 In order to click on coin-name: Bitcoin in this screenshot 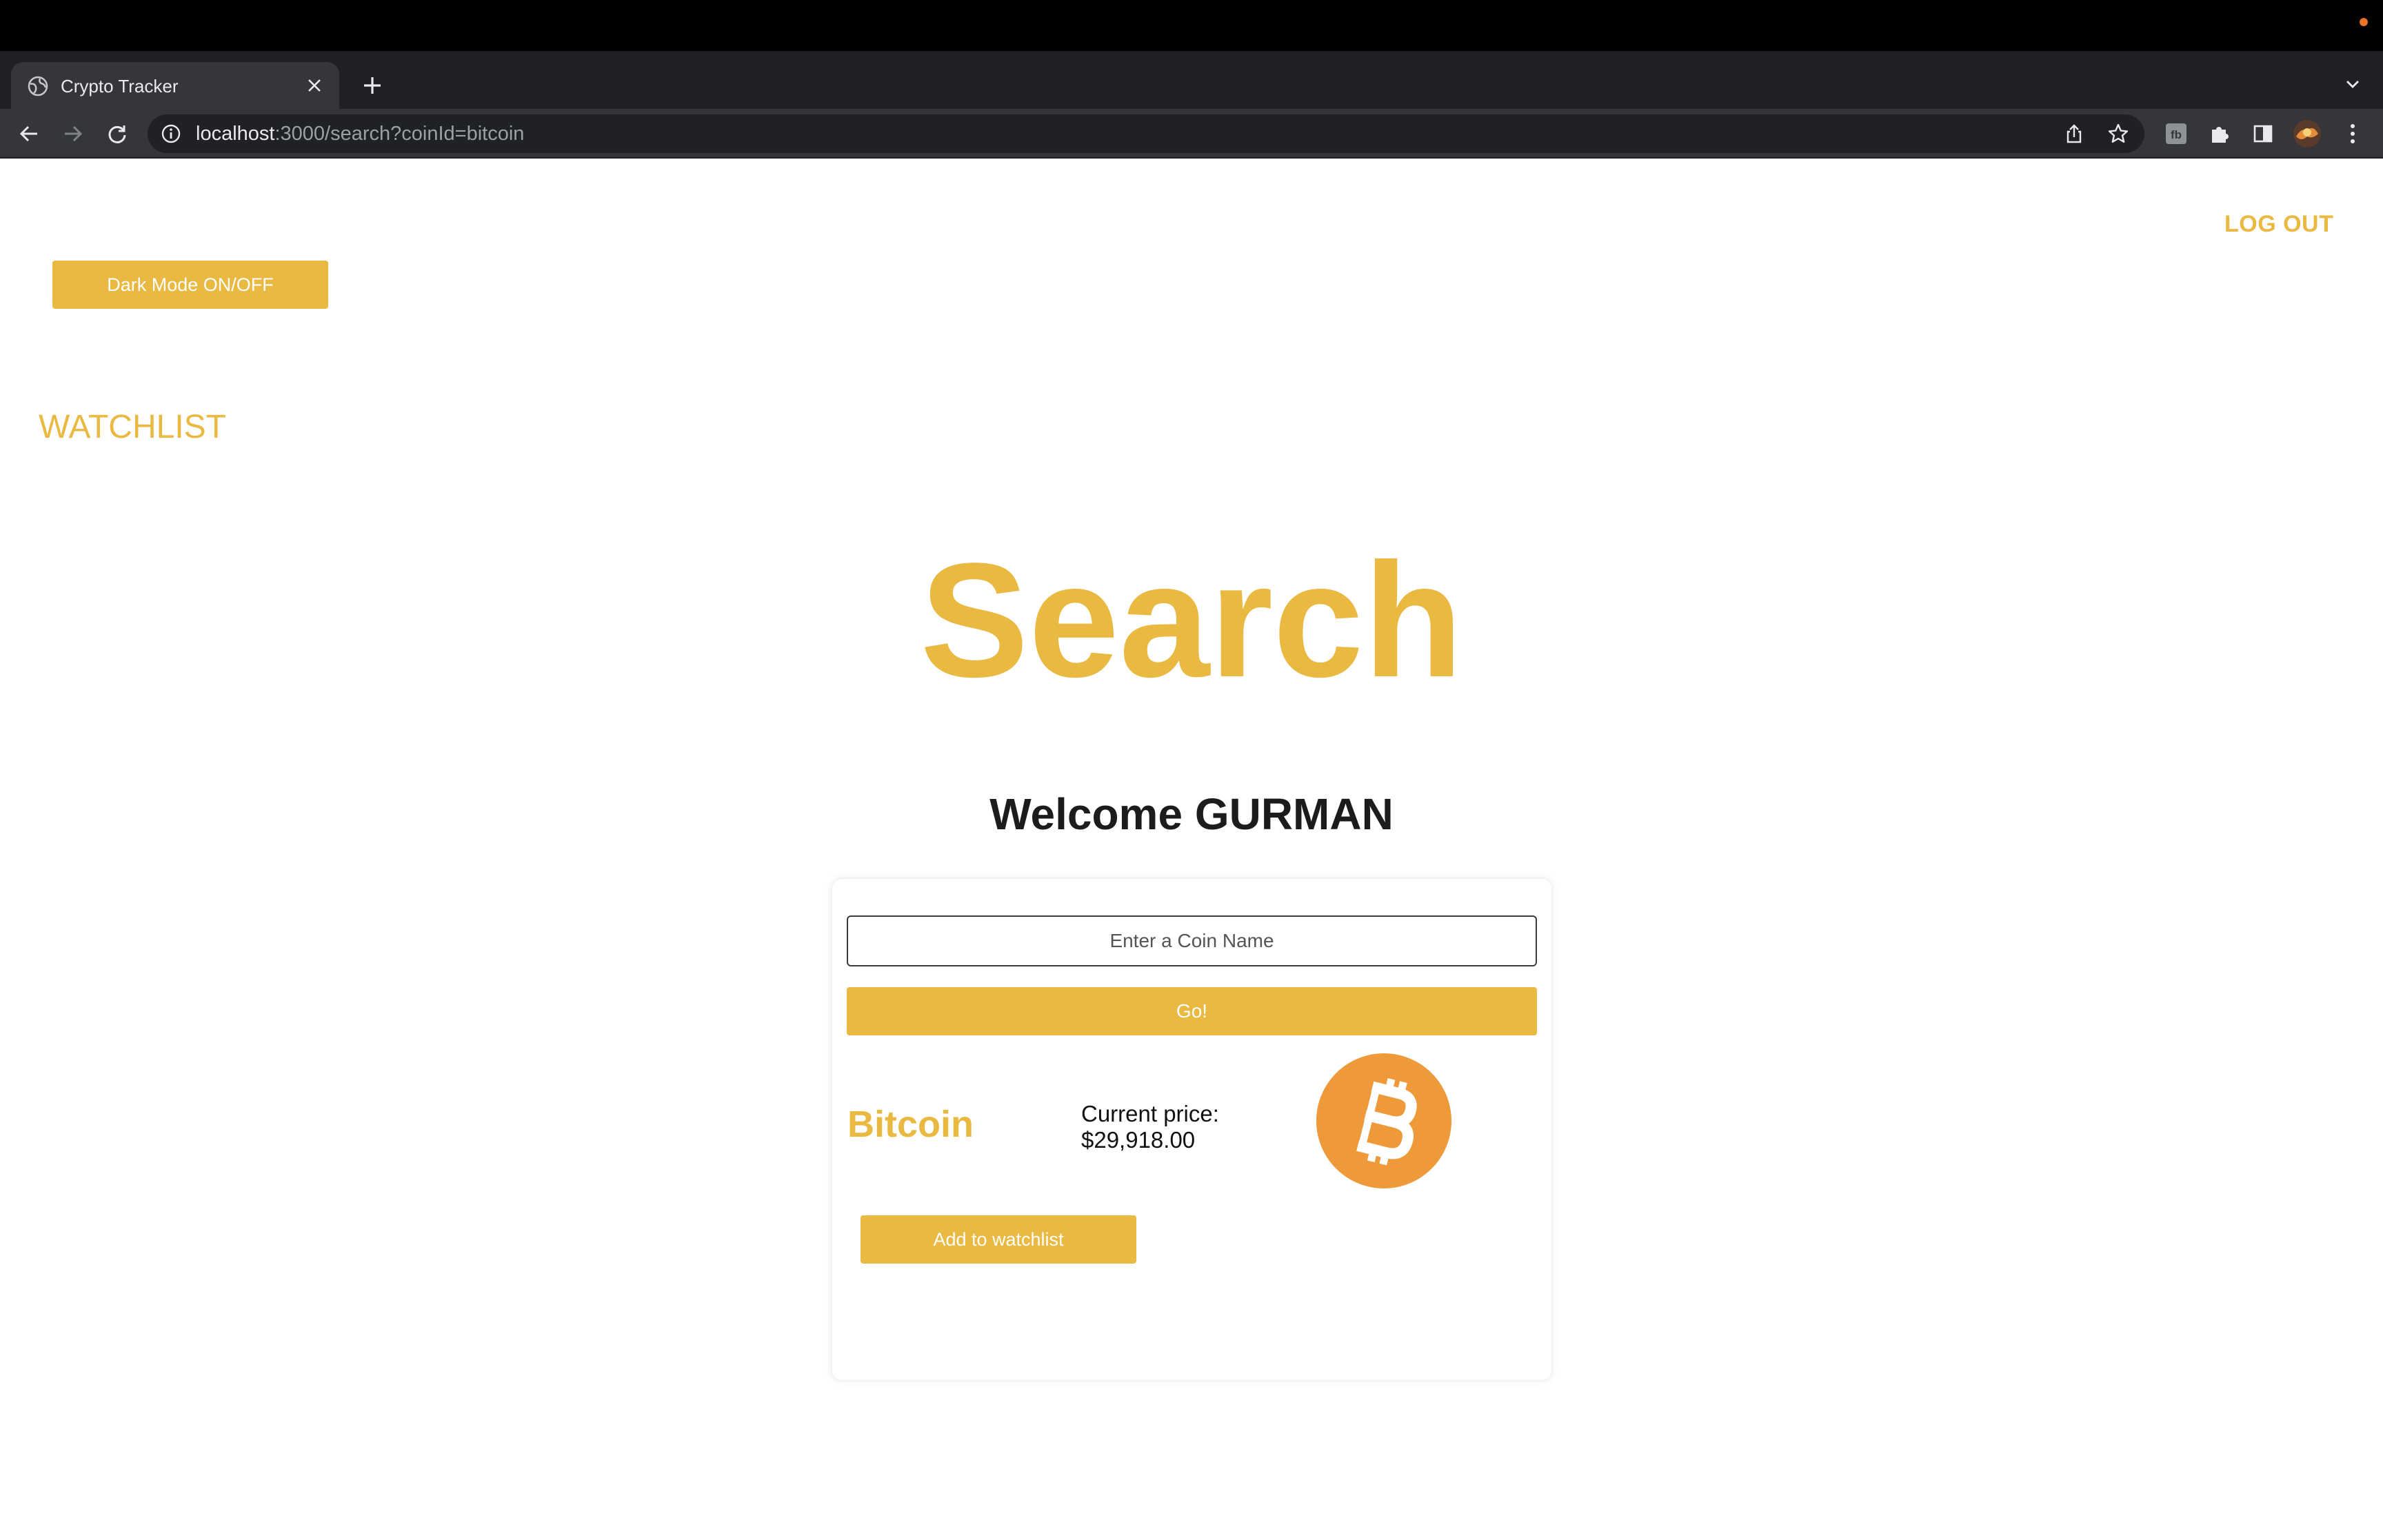, I will do `click(910, 1124)`.